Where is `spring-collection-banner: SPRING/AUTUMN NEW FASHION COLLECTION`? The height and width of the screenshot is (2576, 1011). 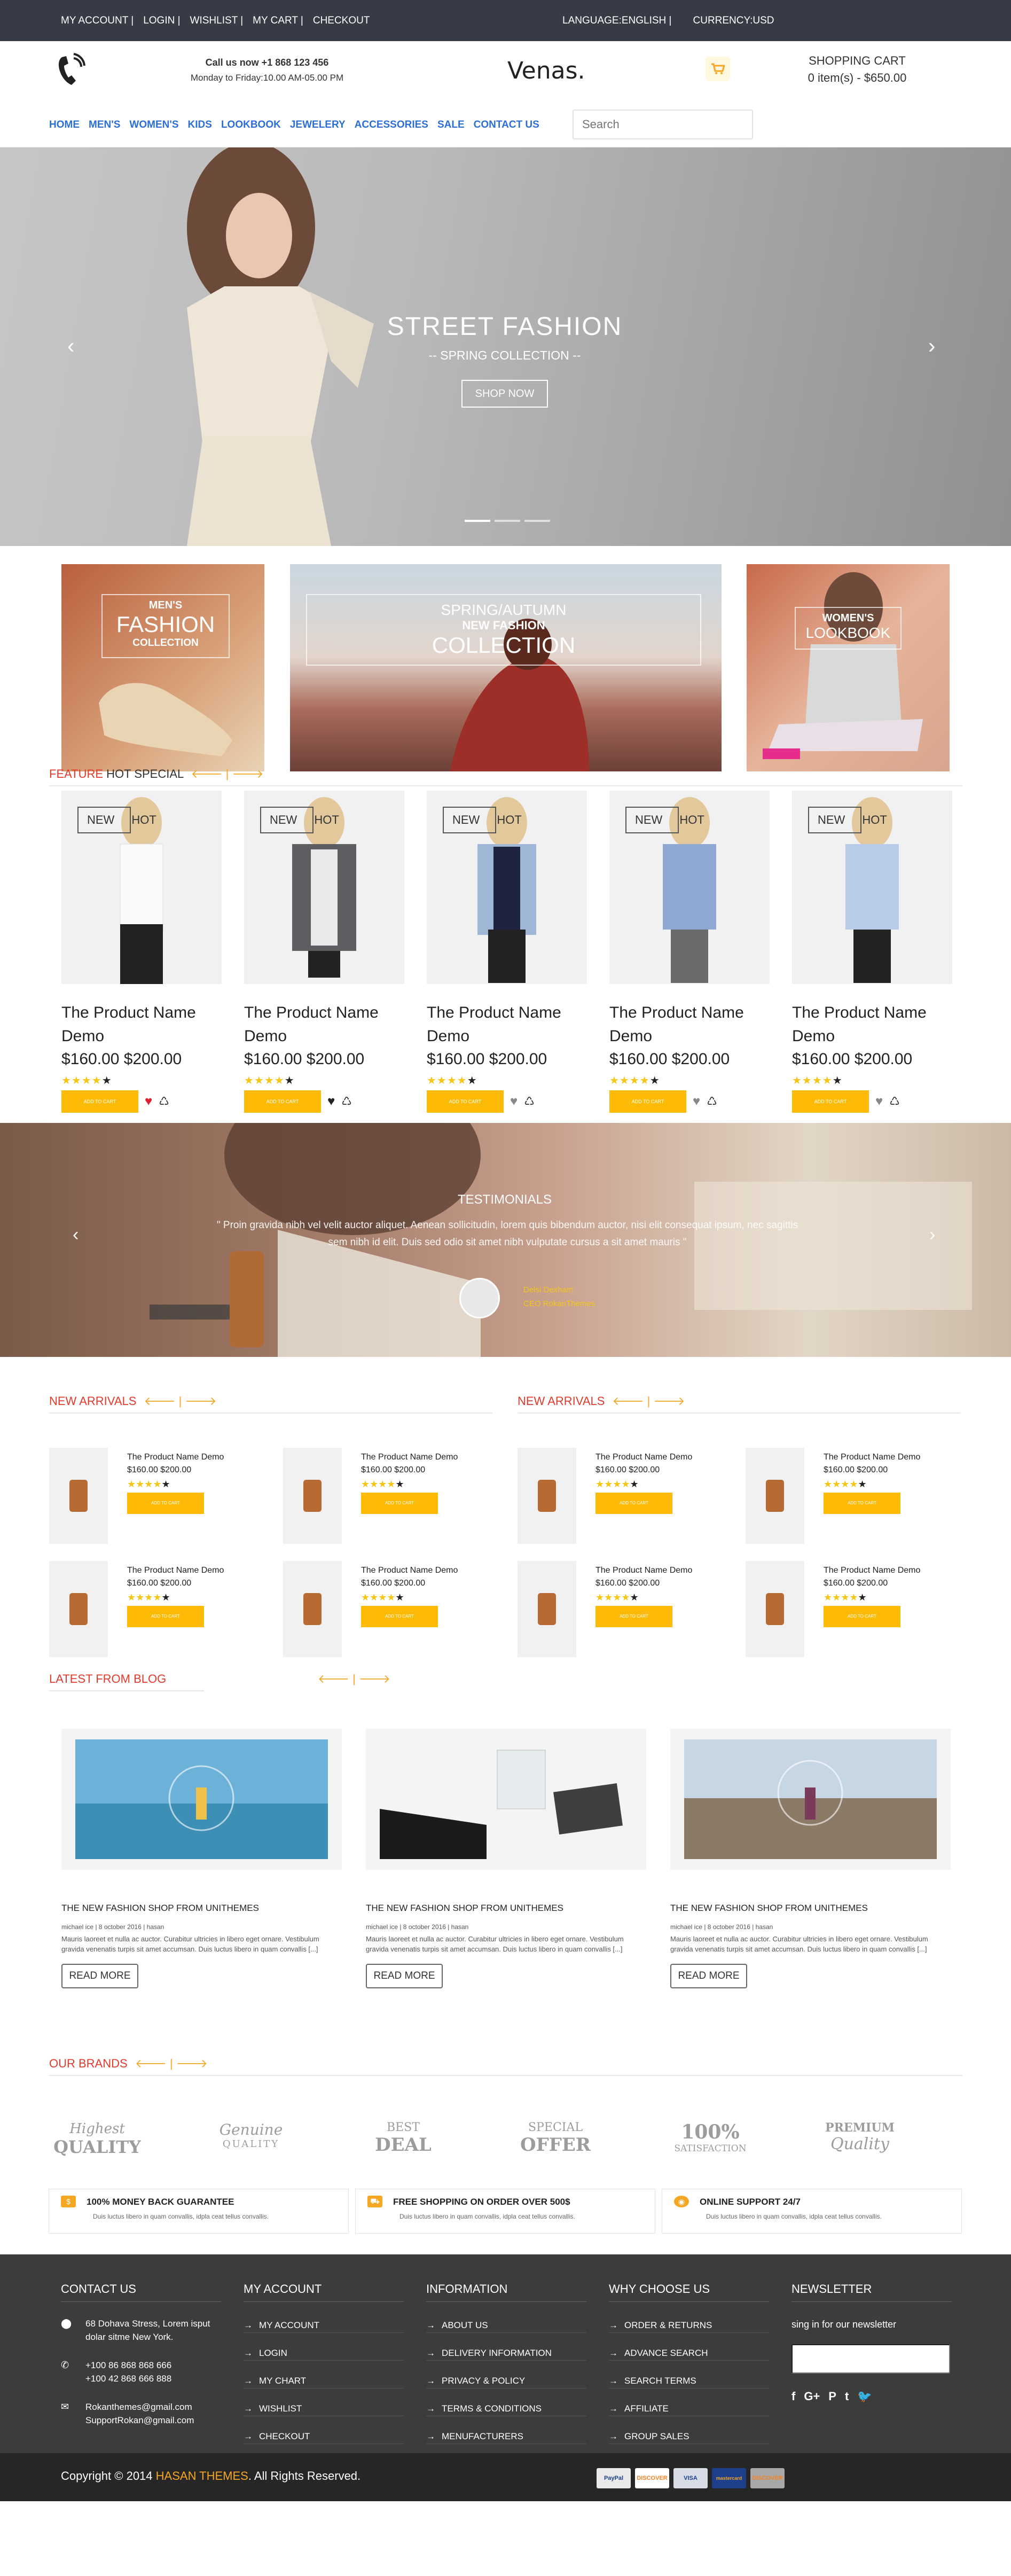
spring-collection-banner: SPRING/AUTUMN NEW FASHION COLLECTION is located at coordinates (506, 667).